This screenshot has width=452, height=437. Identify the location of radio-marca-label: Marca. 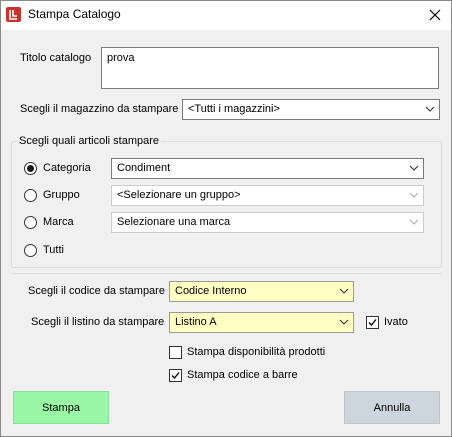
(58, 222).